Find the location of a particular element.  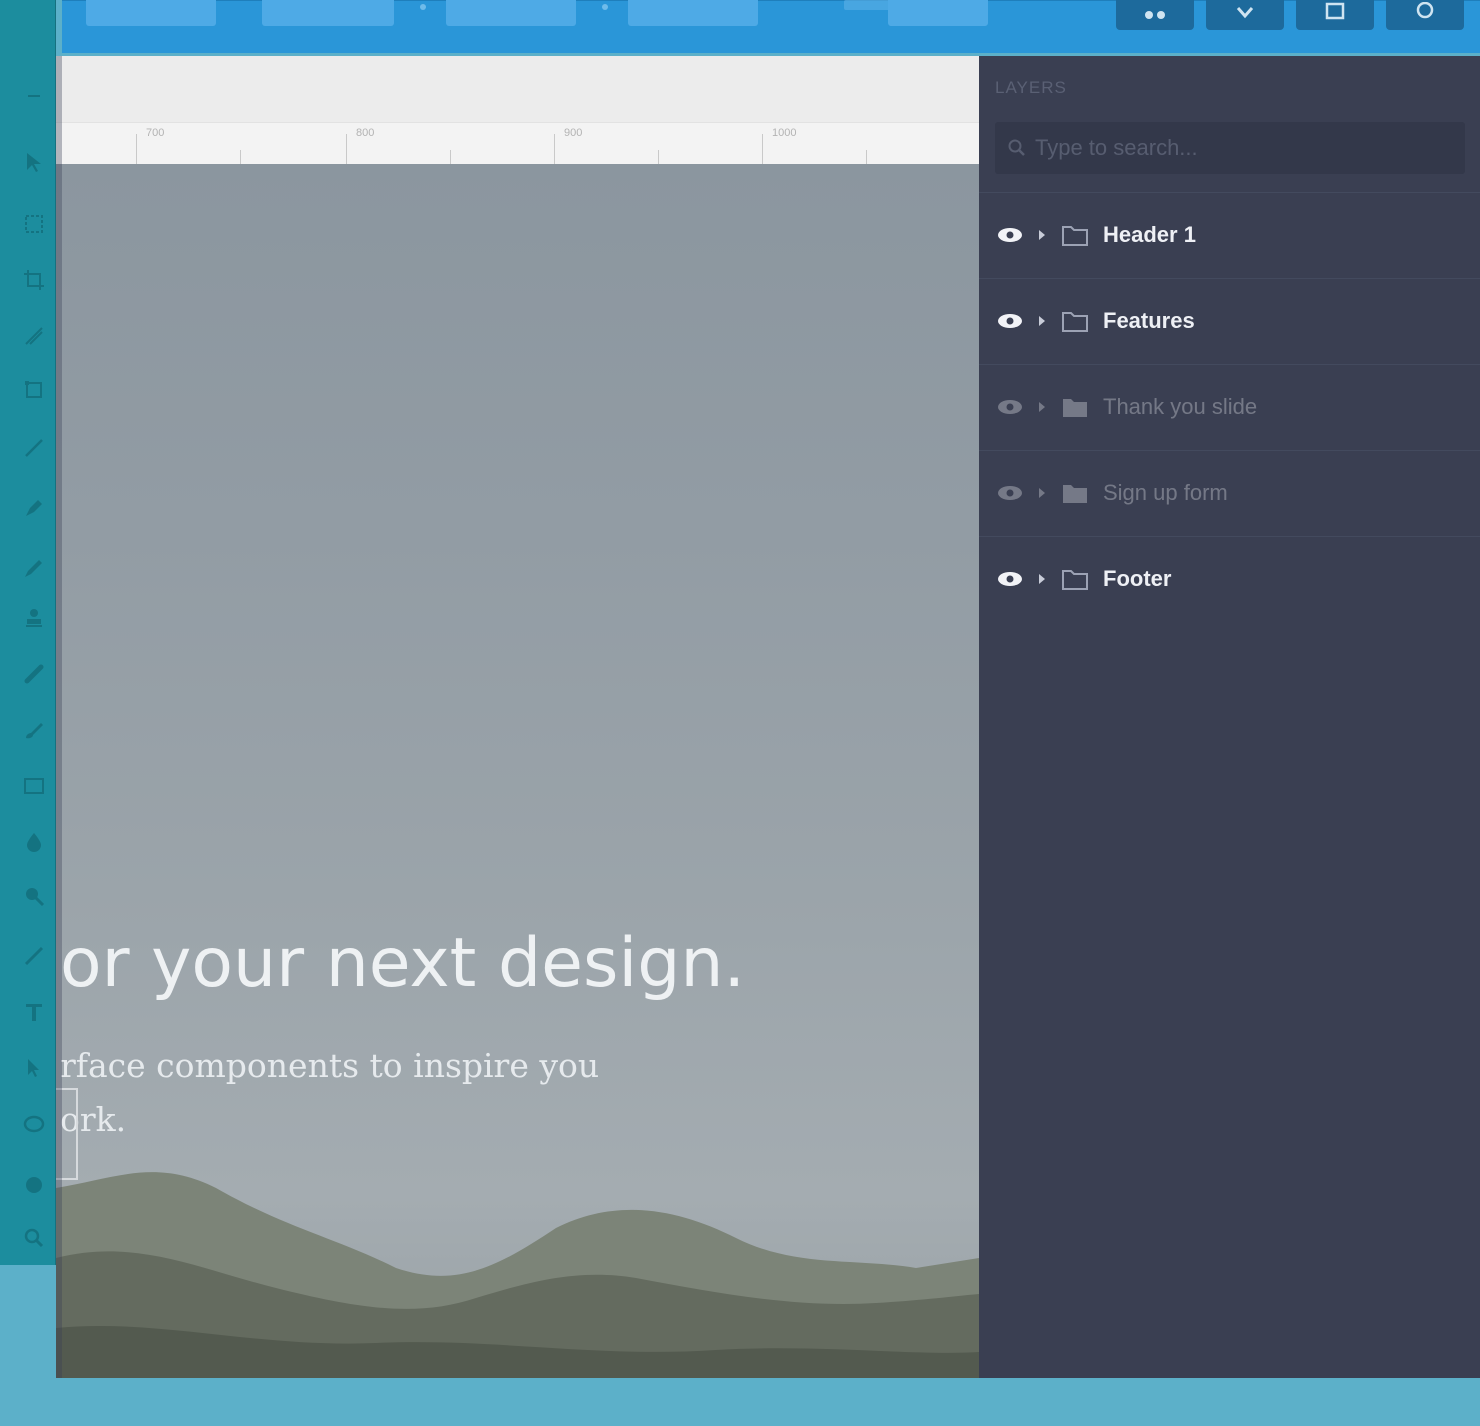

hero-subtitle-line: rface components to inspire you is located at coordinates (330, 1065).